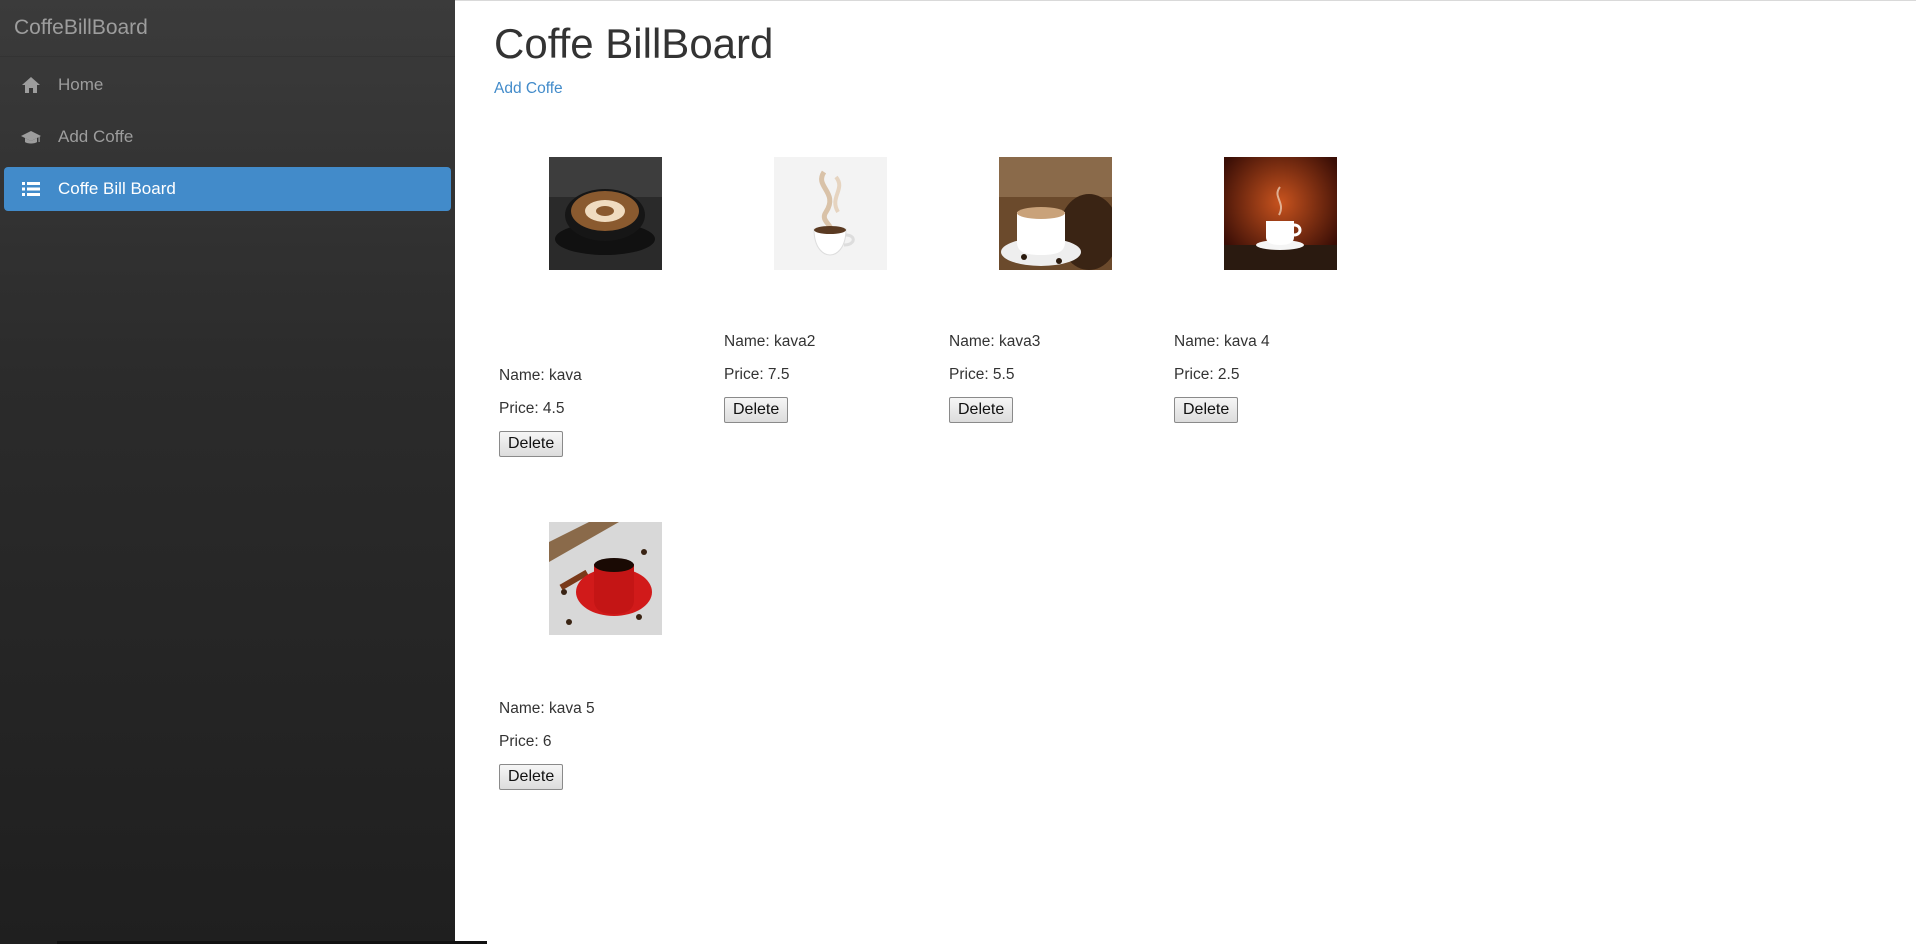 The width and height of the screenshot is (1916, 944). I want to click on coffee-price: Price: 6, so click(525, 741).